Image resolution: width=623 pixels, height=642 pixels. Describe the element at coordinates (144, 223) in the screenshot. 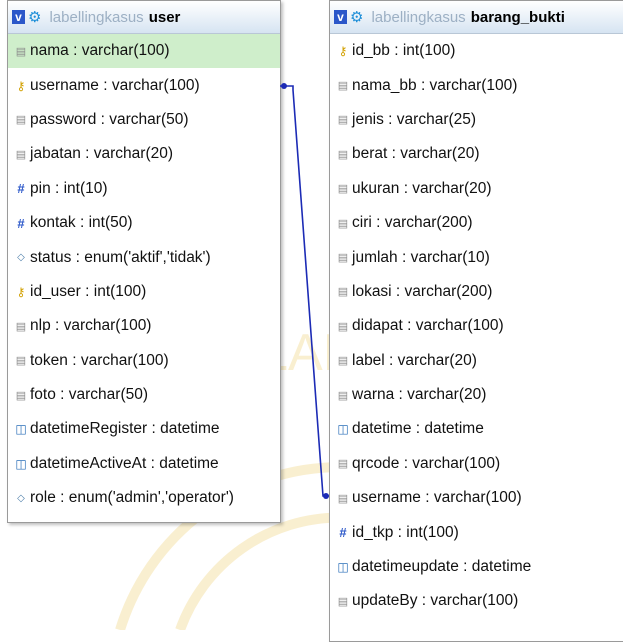

I see `column-row: # kontak : int(50)` at that location.